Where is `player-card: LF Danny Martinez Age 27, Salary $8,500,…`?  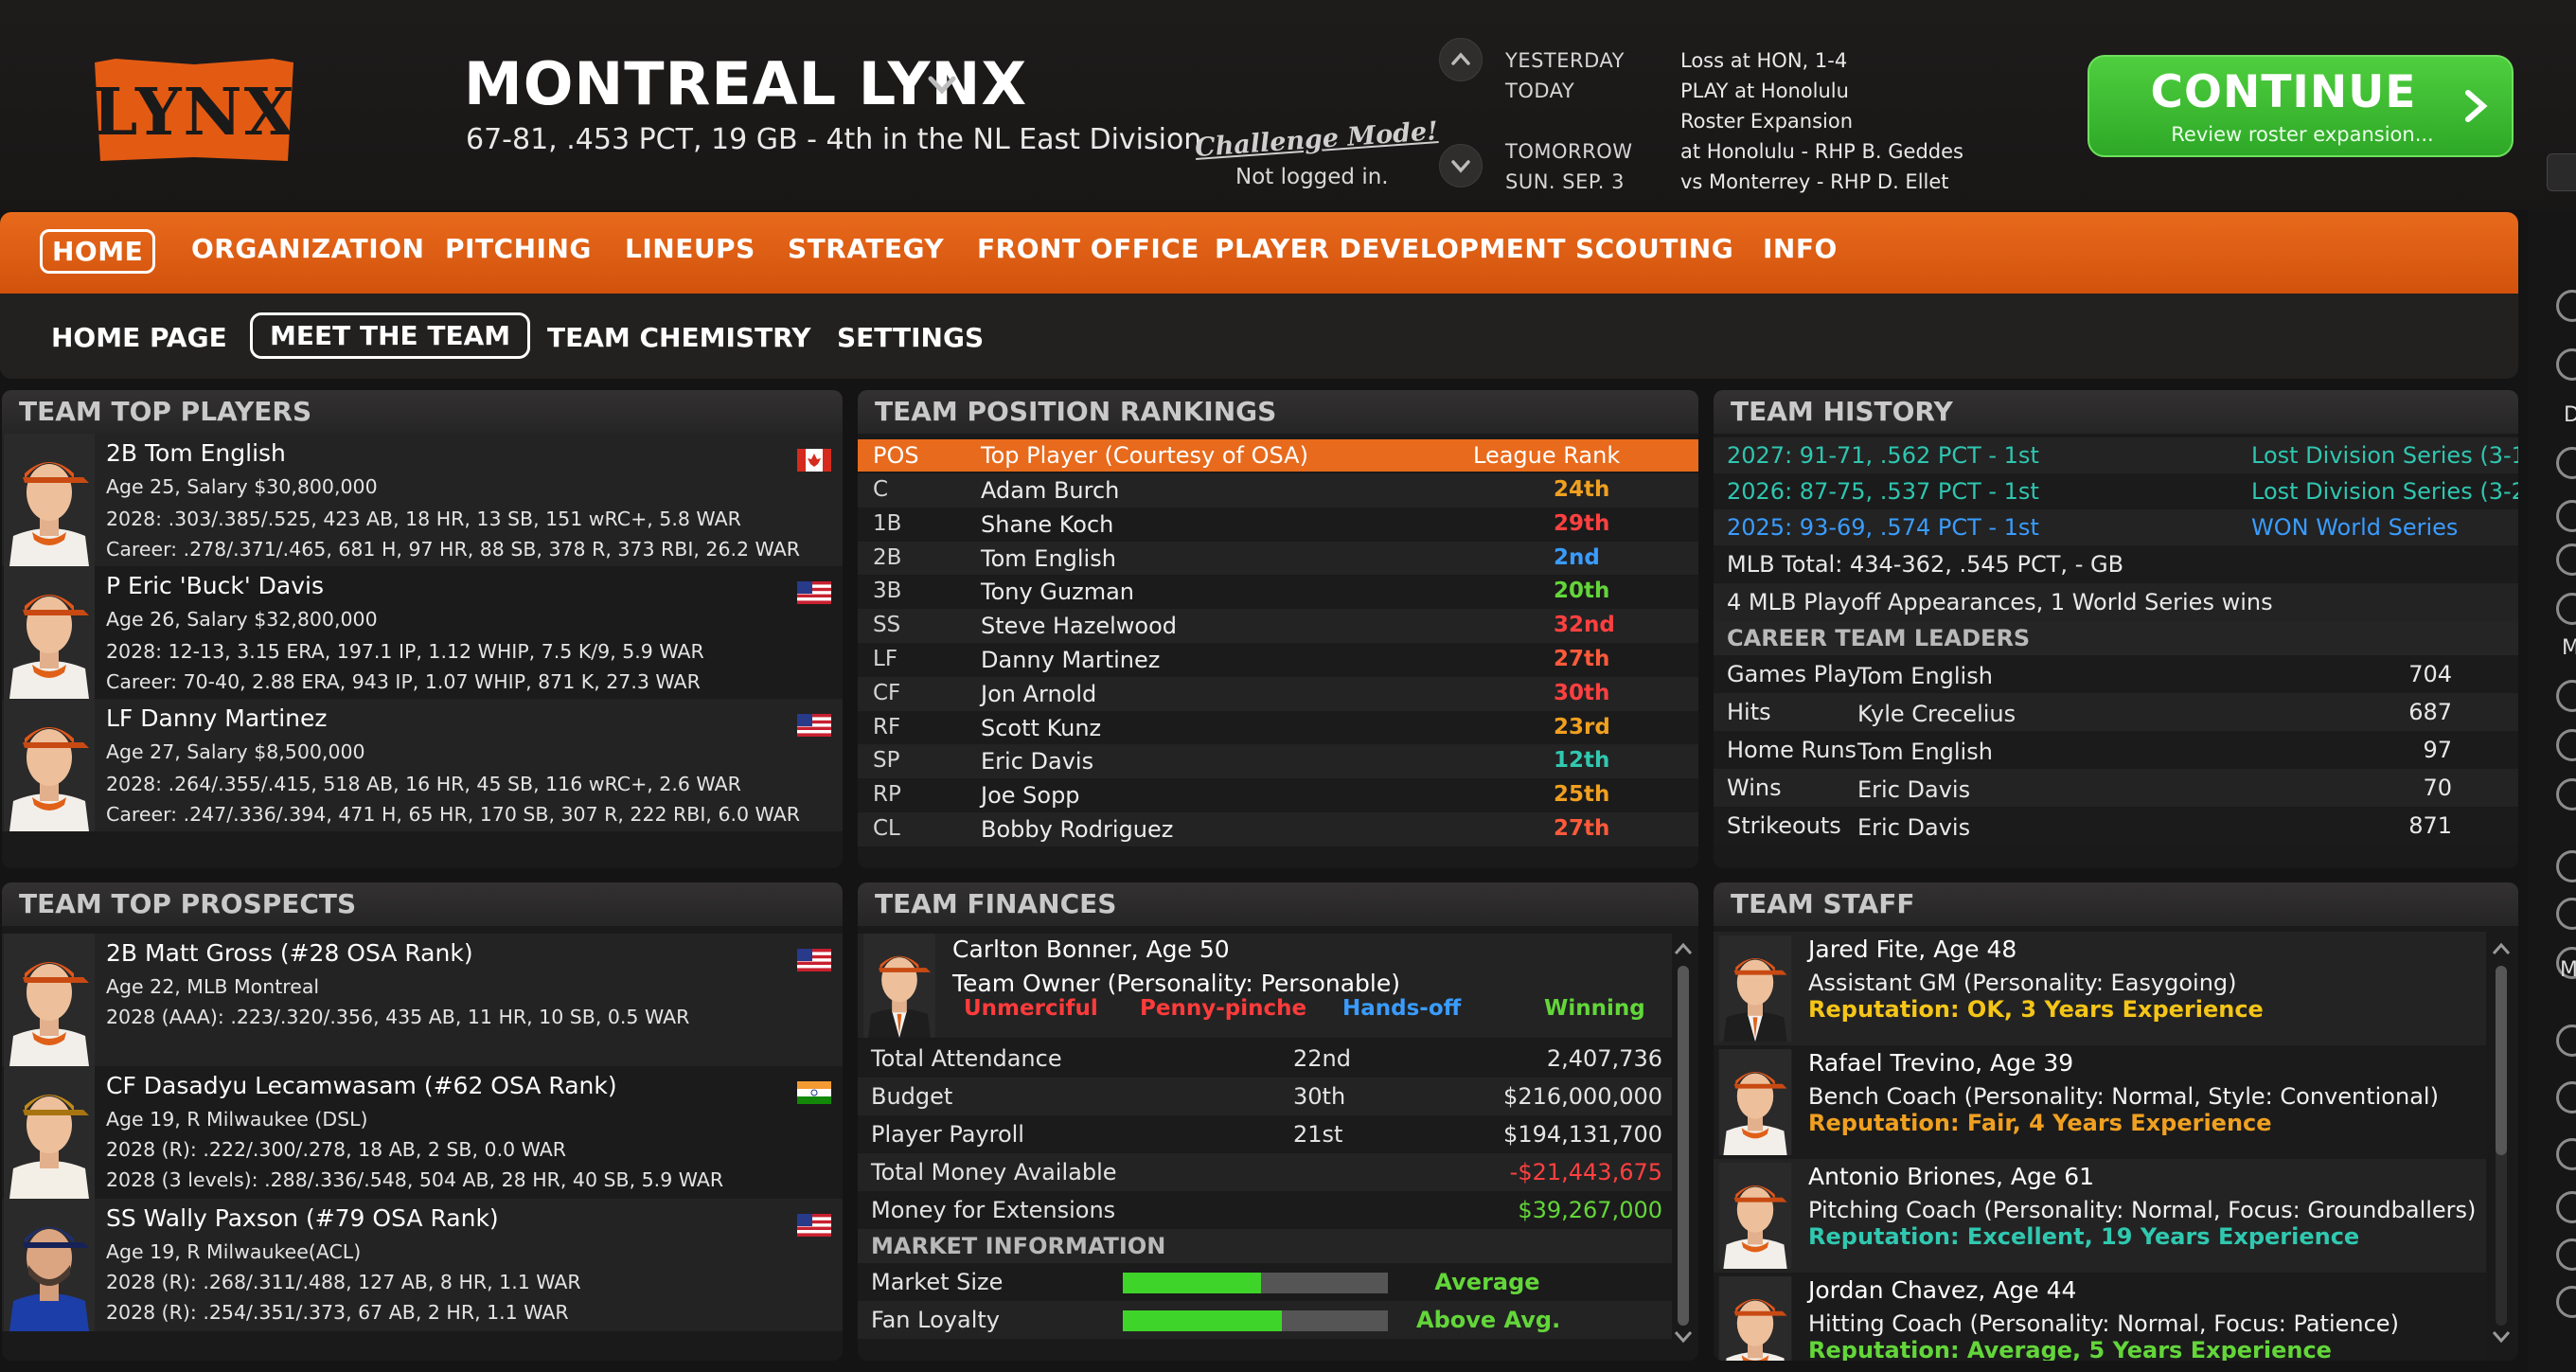 player-card: LF Danny Martinez Age 27, Salary $8,500,… is located at coordinates (422, 765).